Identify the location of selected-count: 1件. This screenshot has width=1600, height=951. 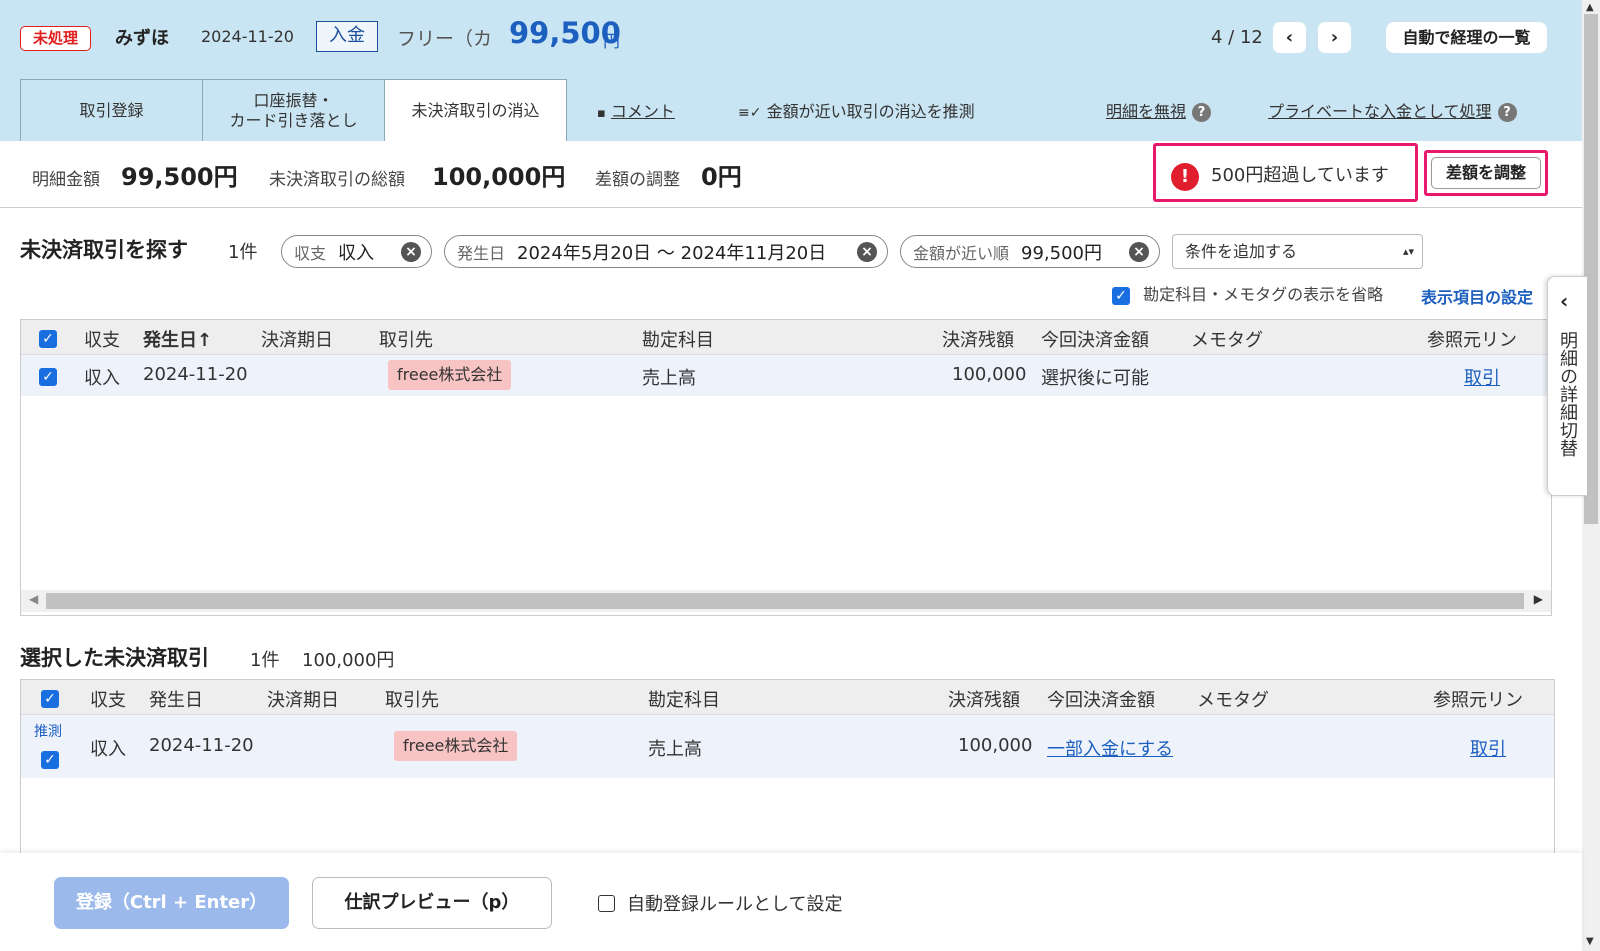
(265, 660).